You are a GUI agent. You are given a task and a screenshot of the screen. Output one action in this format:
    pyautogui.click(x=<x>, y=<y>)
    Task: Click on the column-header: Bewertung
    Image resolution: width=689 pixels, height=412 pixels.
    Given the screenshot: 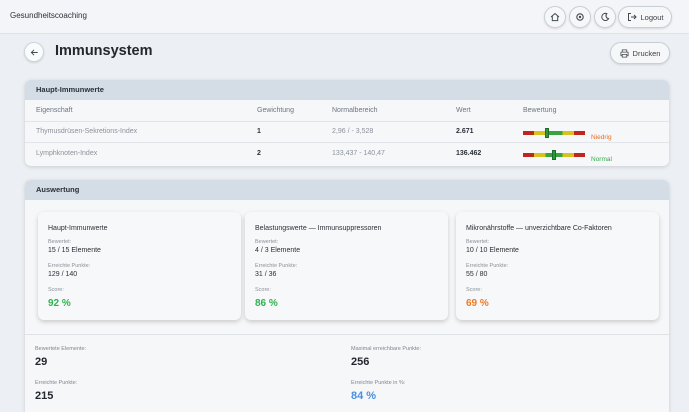 What is the action you would take?
    pyautogui.click(x=540, y=110)
    